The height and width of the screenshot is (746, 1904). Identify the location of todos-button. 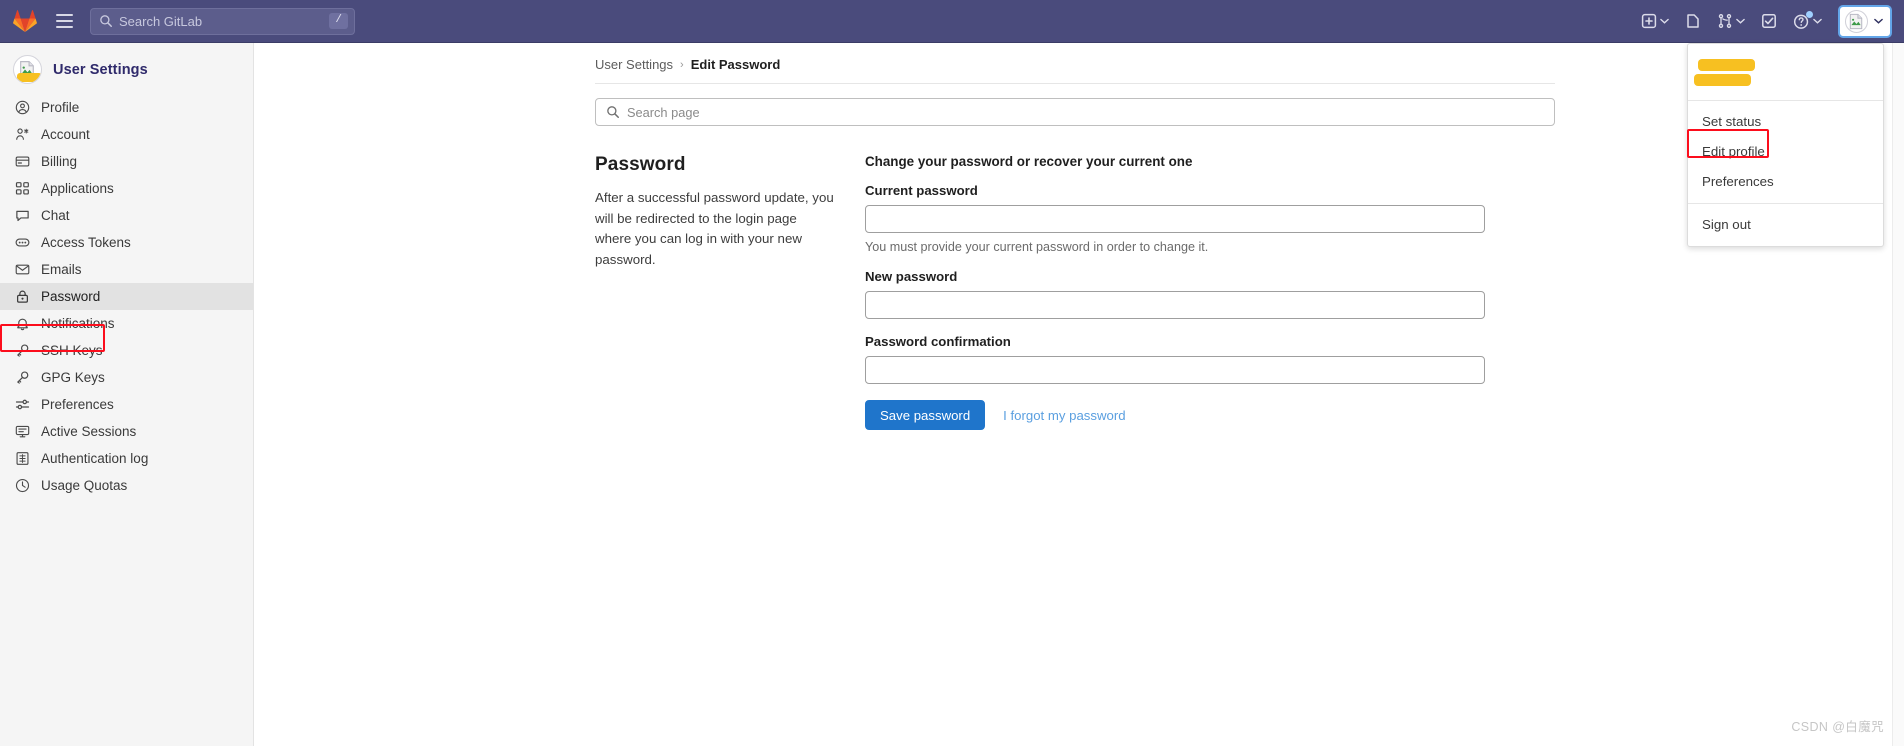
(1769, 21).